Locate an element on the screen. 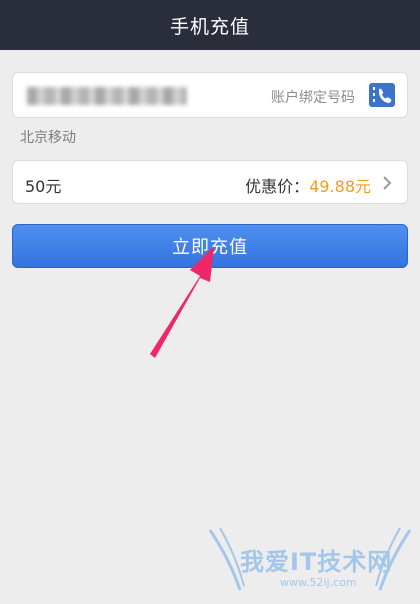 This screenshot has width=420, height=604. masked-phone-number is located at coordinates (107, 96).